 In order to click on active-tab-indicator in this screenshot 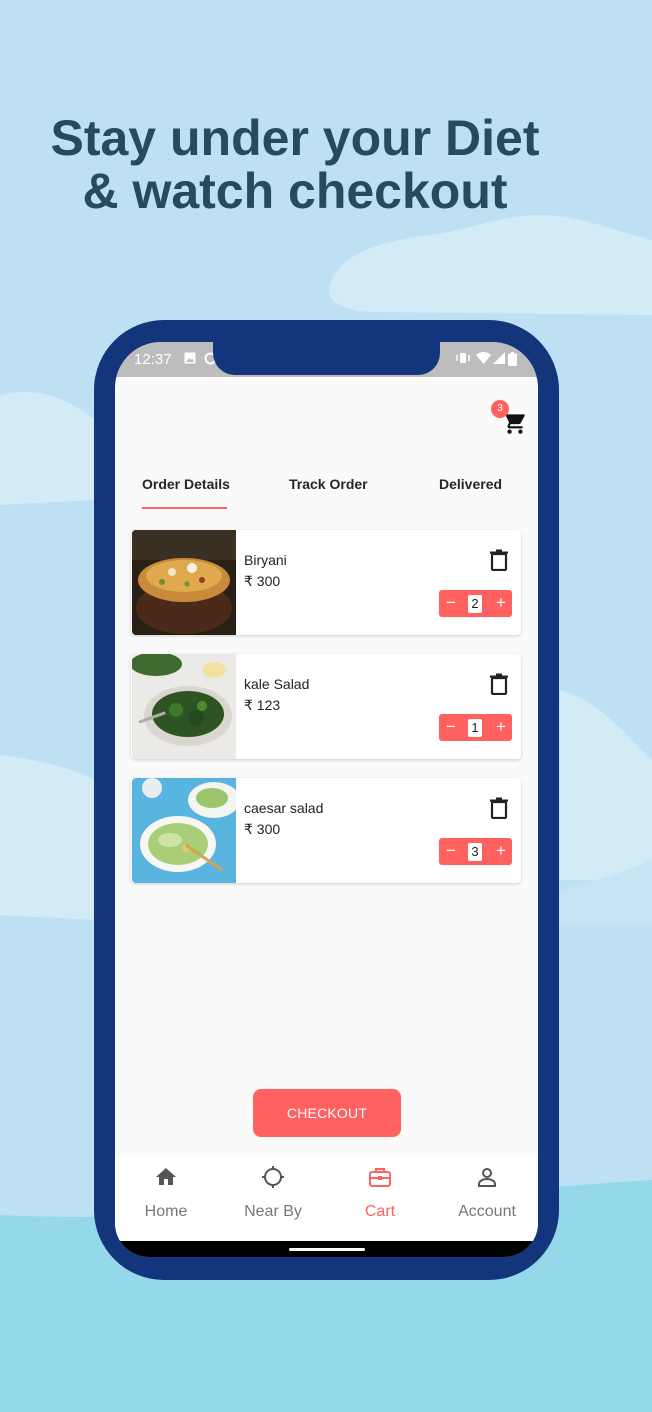, I will do `click(184, 508)`.